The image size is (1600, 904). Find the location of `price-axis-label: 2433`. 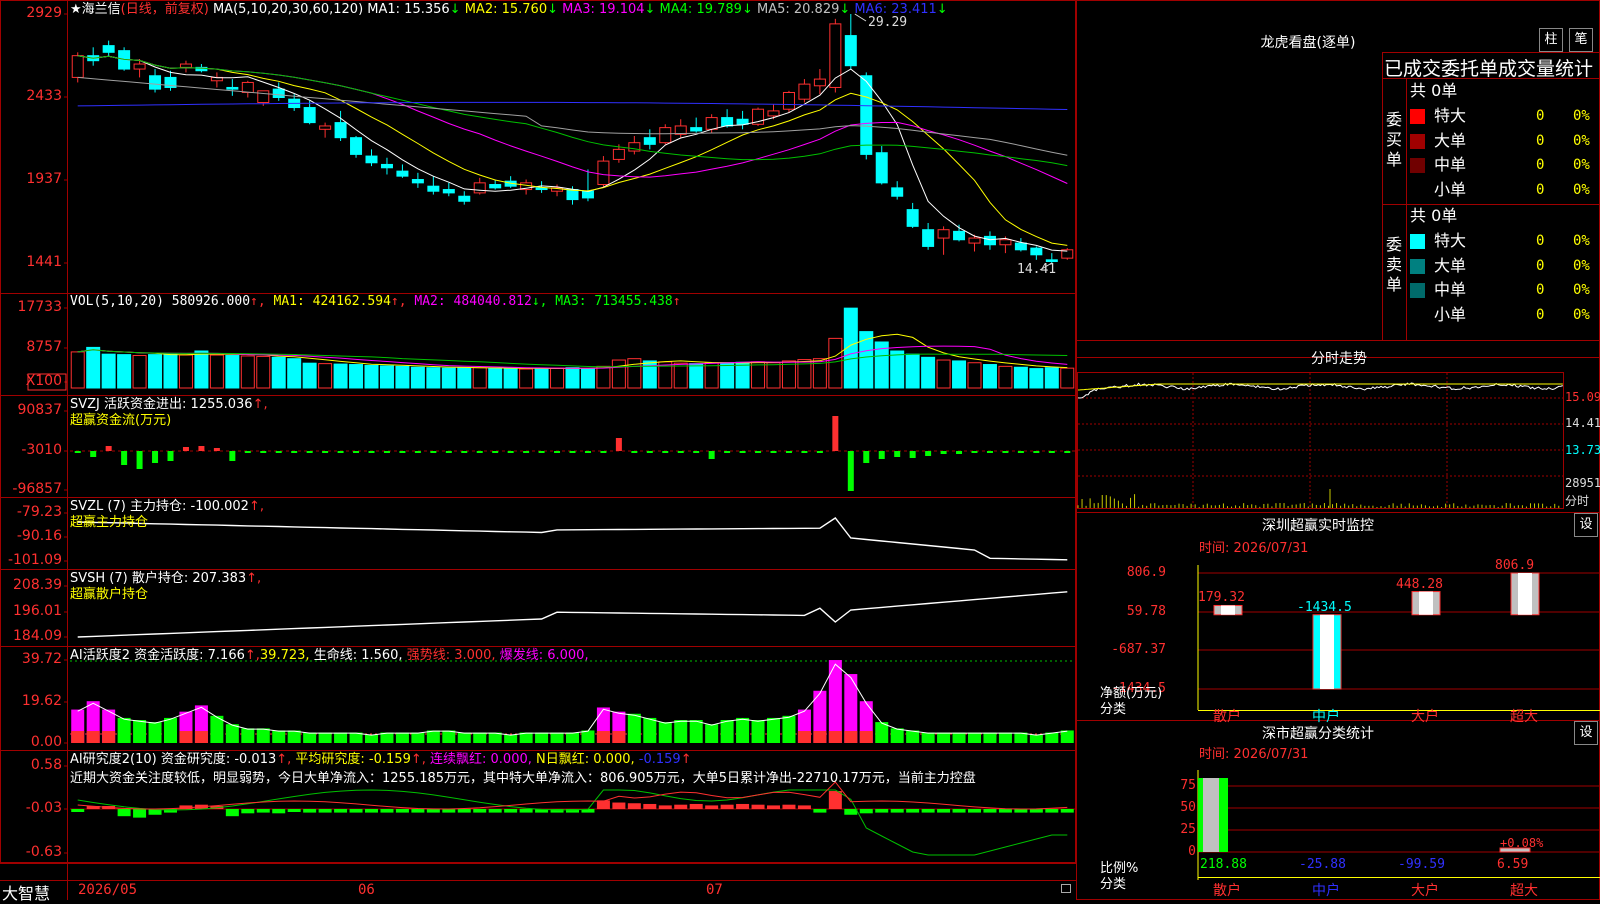

price-axis-label: 2433 is located at coordinates (31, 96).